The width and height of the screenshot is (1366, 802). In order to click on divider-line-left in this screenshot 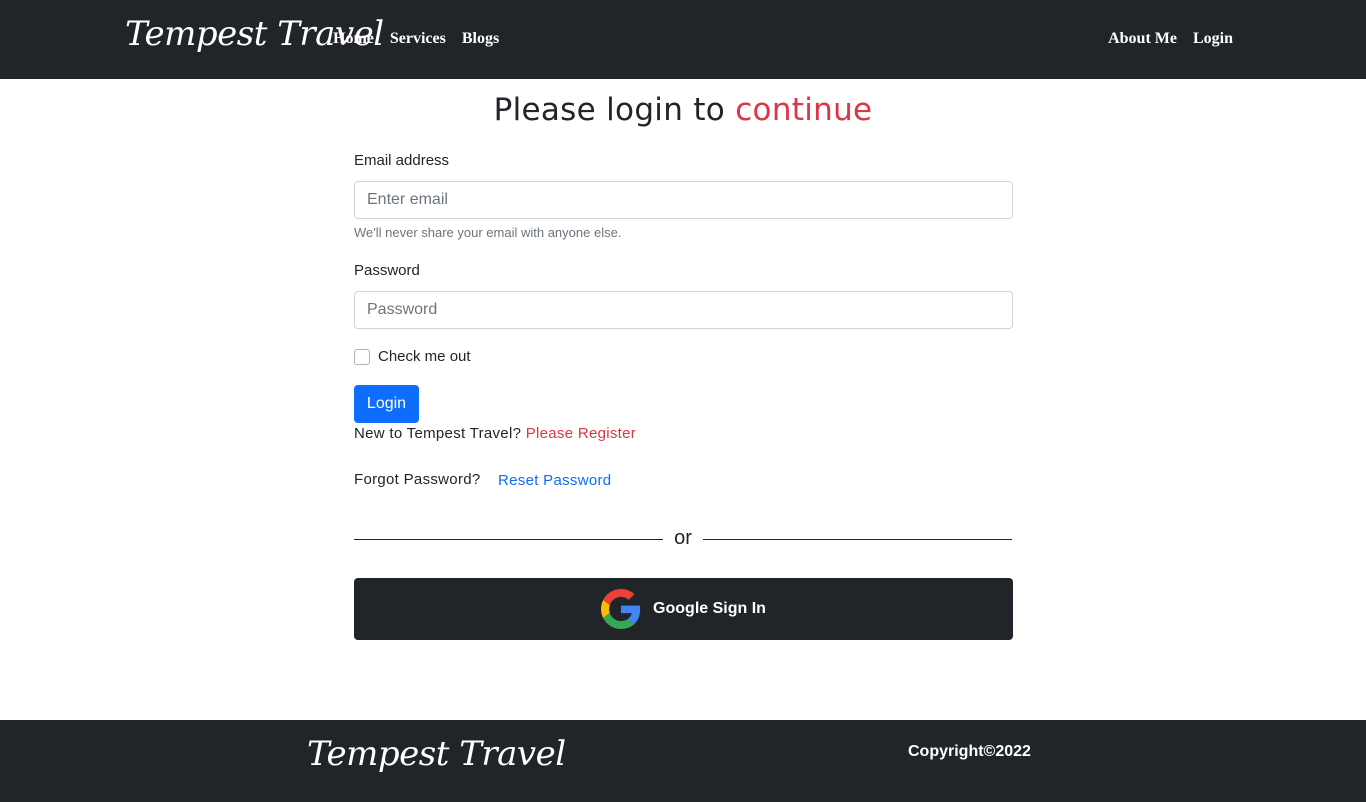, I will do `click(508, 539)`.